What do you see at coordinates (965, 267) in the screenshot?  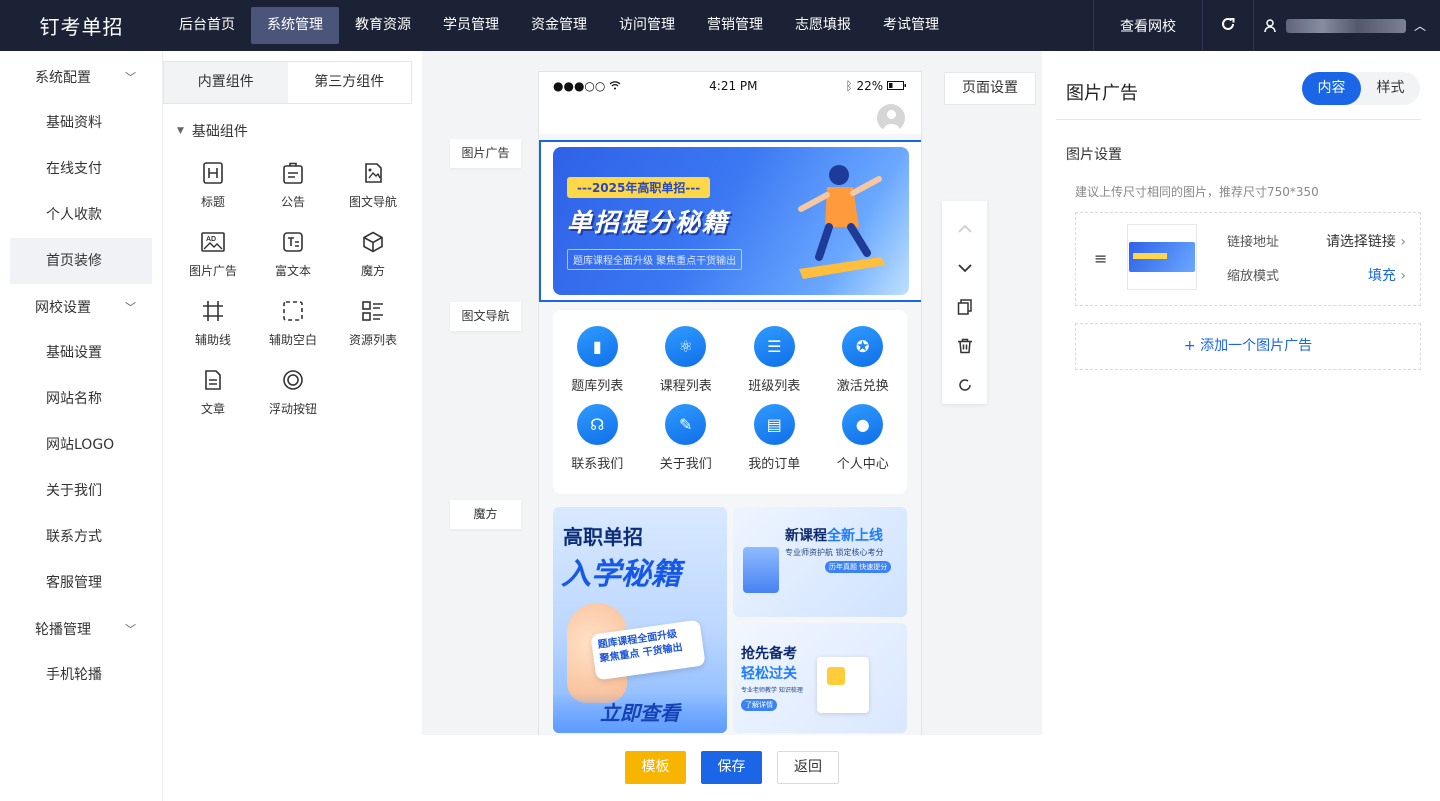 I see `move-down-icon` at bounding box center [965, 267].